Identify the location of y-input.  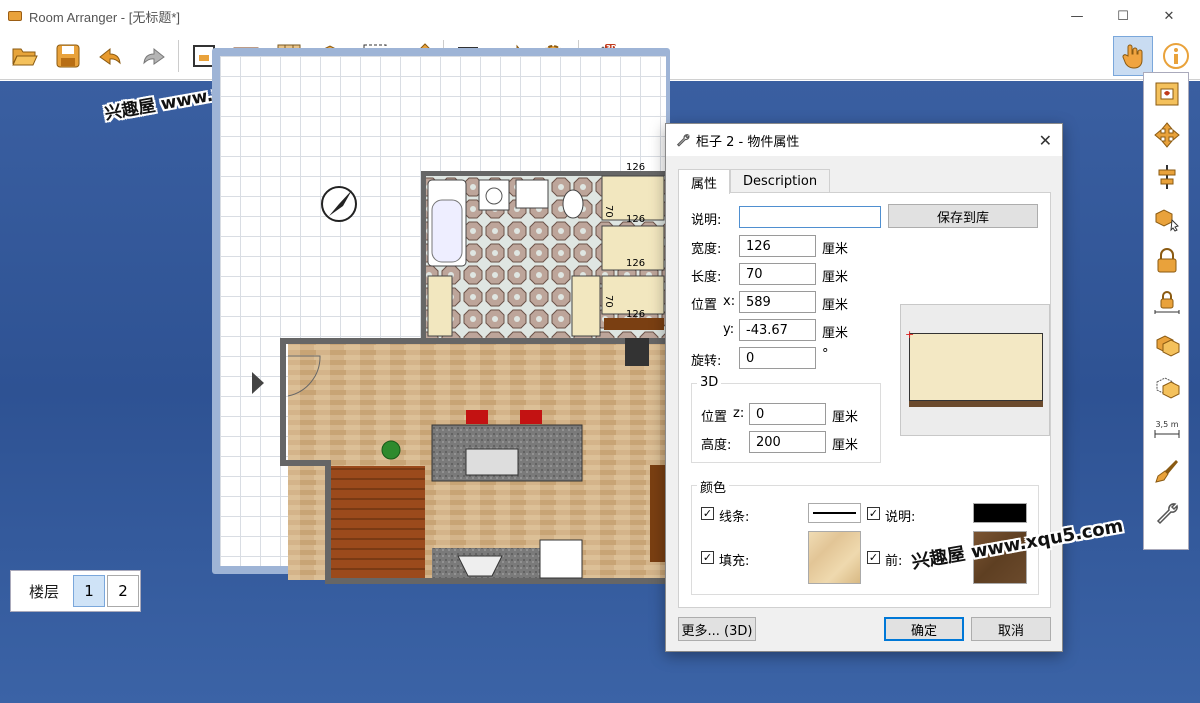
(777, 330).